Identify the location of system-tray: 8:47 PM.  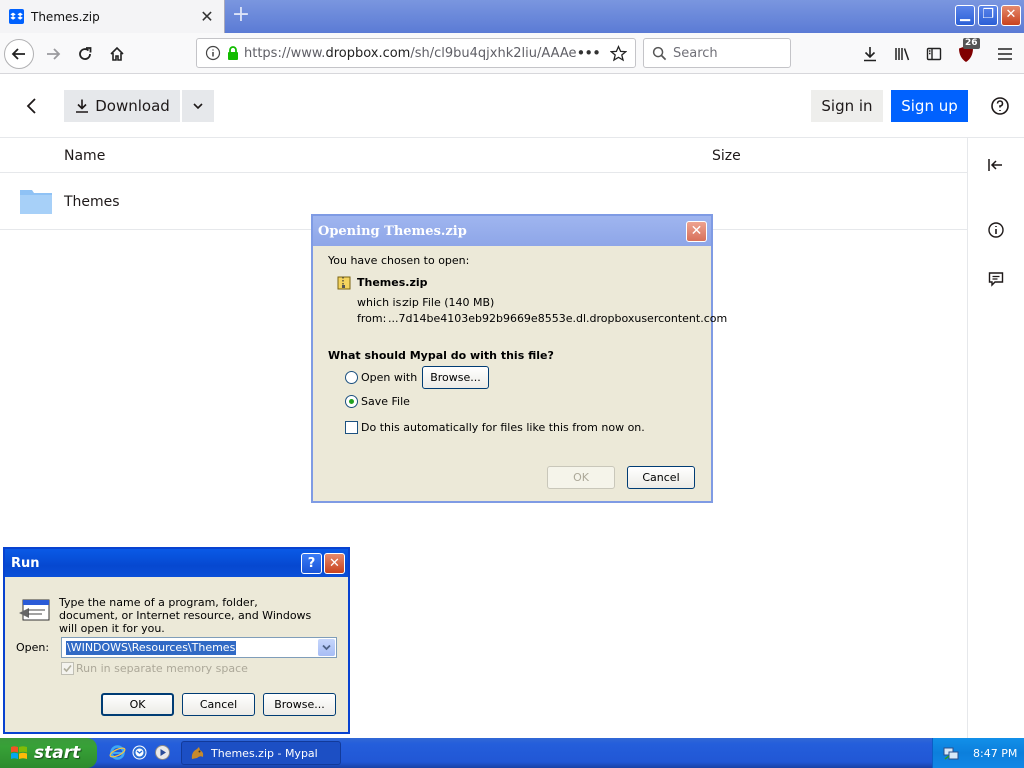
(978, 753).